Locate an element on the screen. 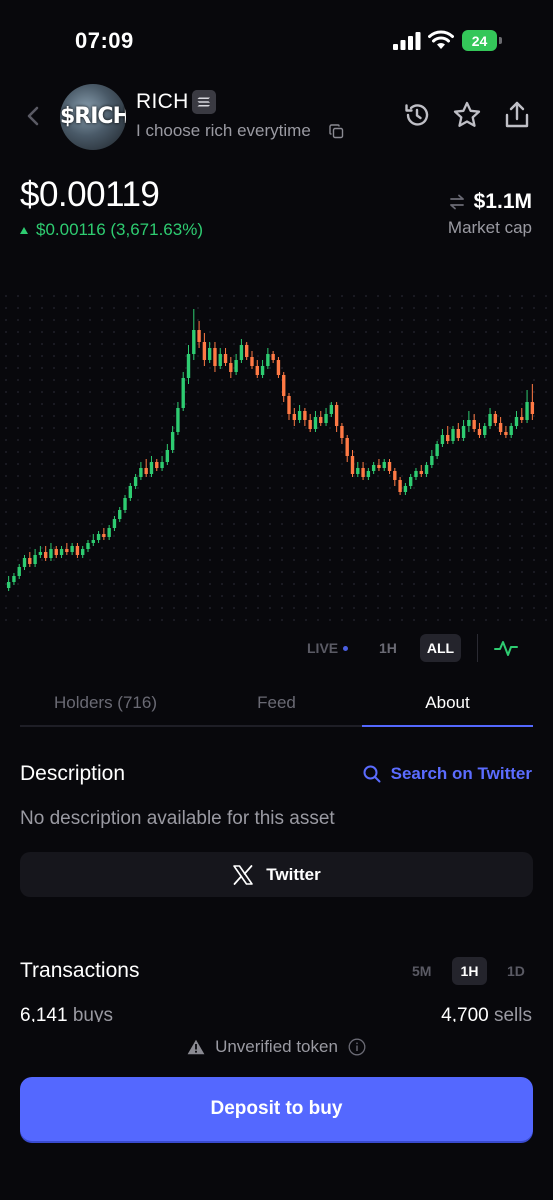  star-icon is located at coordinates (467, 115).